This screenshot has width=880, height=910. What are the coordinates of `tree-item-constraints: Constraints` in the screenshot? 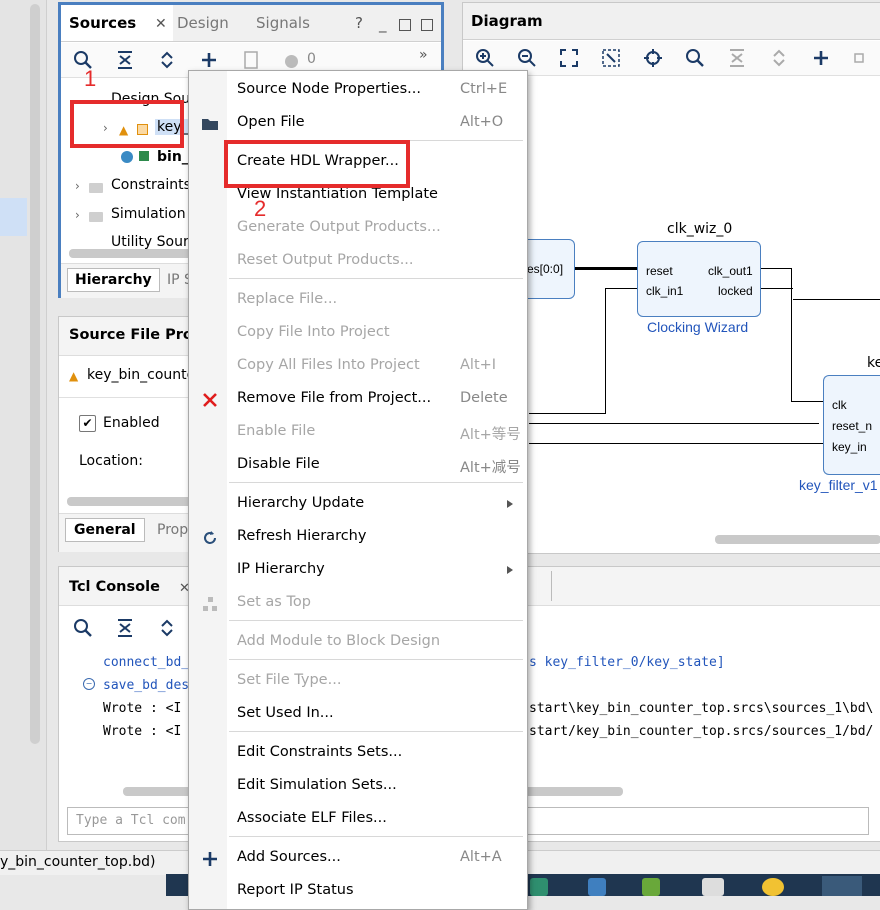 It's located at (151, 185).